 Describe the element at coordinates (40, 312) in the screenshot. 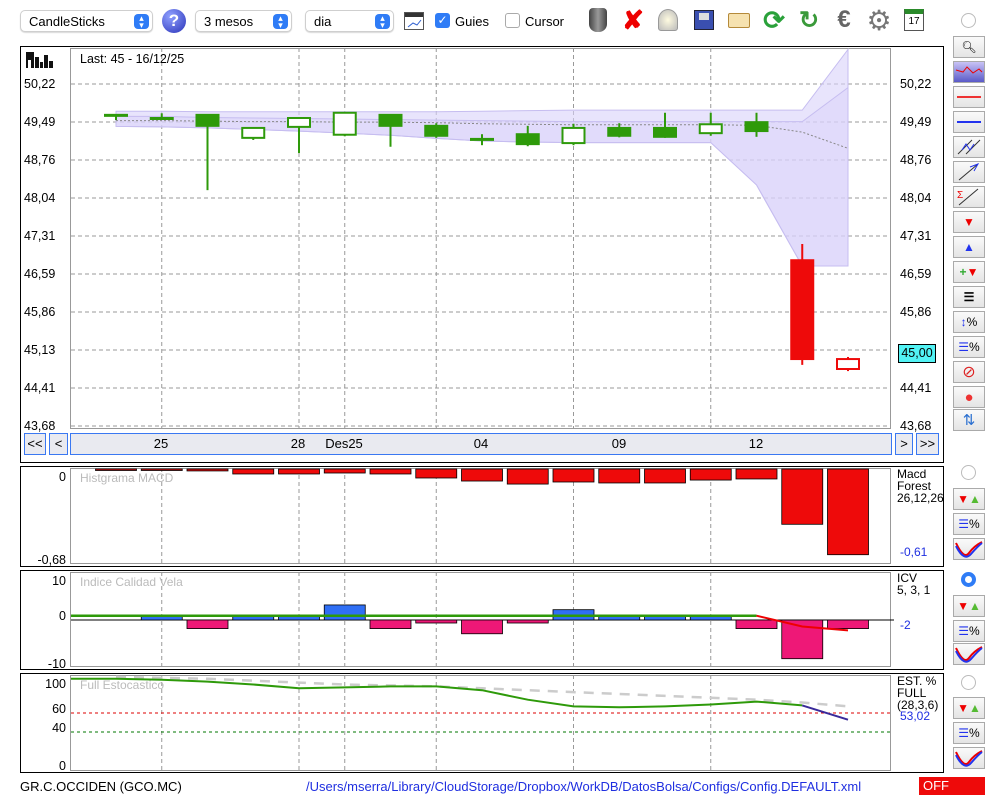

I see `y-axis-label: 45,86` at that location.